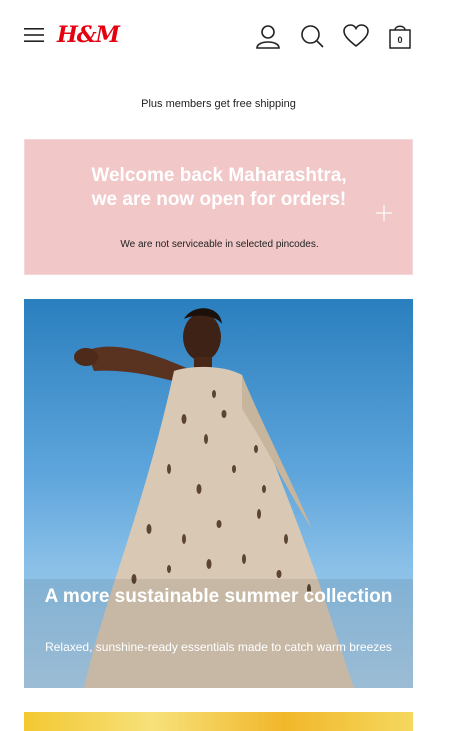  What do you see at coordinates (218, 721) in the screenshot?
I see `next-banner-image` at bounding box center [218, 721].